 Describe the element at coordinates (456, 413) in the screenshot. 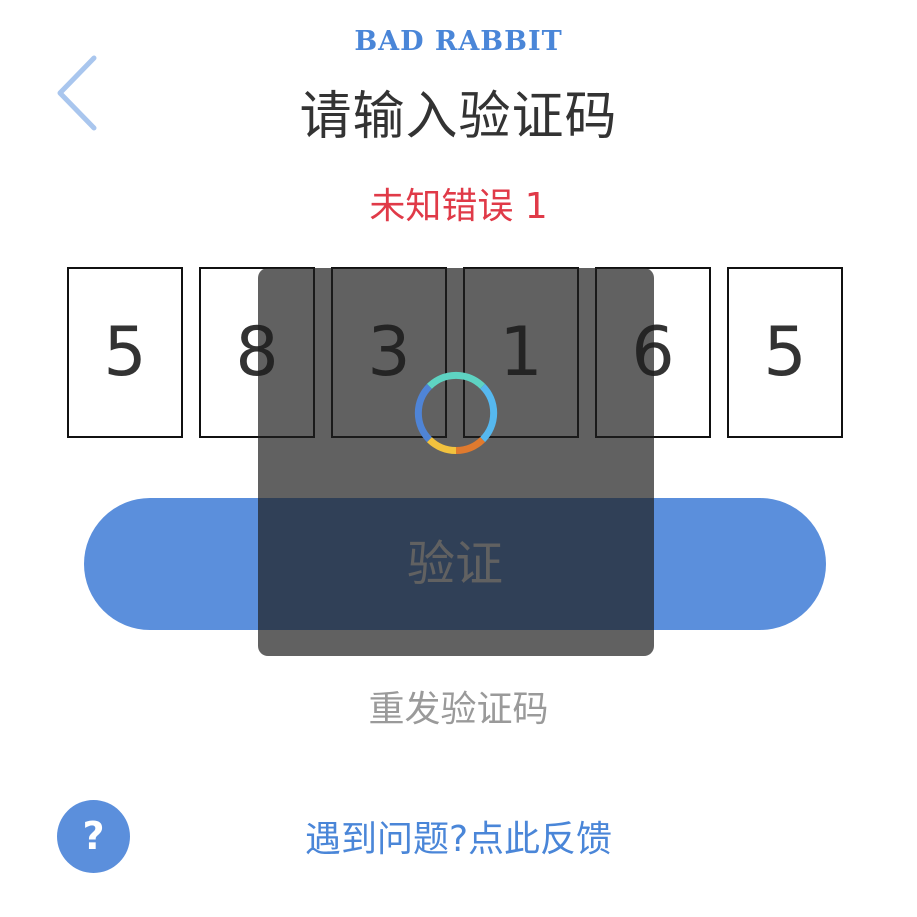

I see `loading-spinner-icon` at that location.